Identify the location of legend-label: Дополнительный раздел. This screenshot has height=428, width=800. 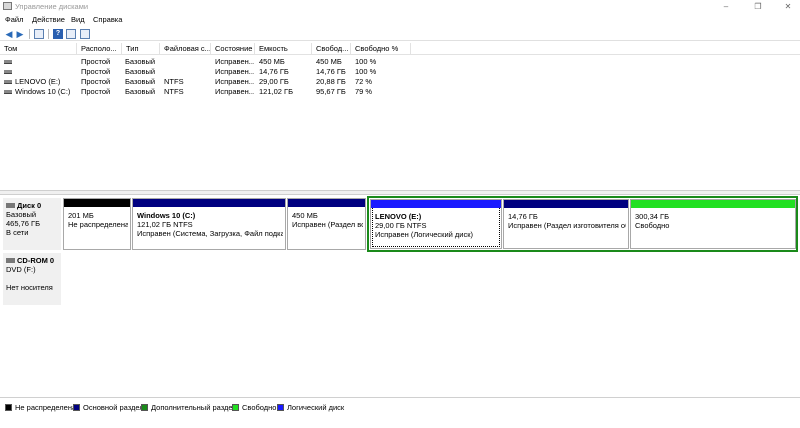
(194, 407).